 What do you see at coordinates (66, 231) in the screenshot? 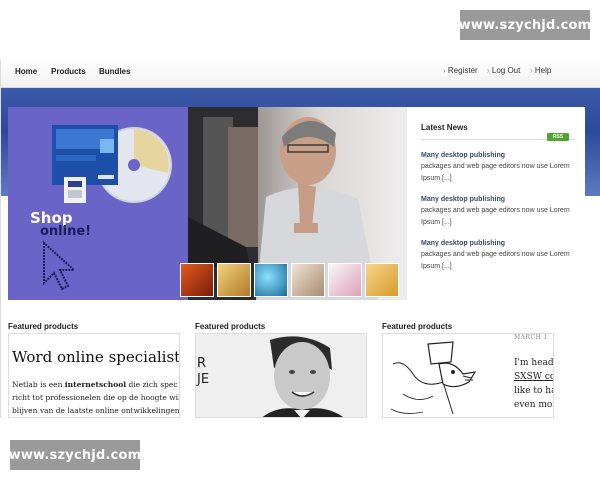
I see `online-word: online!` at bounding box center [66, 231].